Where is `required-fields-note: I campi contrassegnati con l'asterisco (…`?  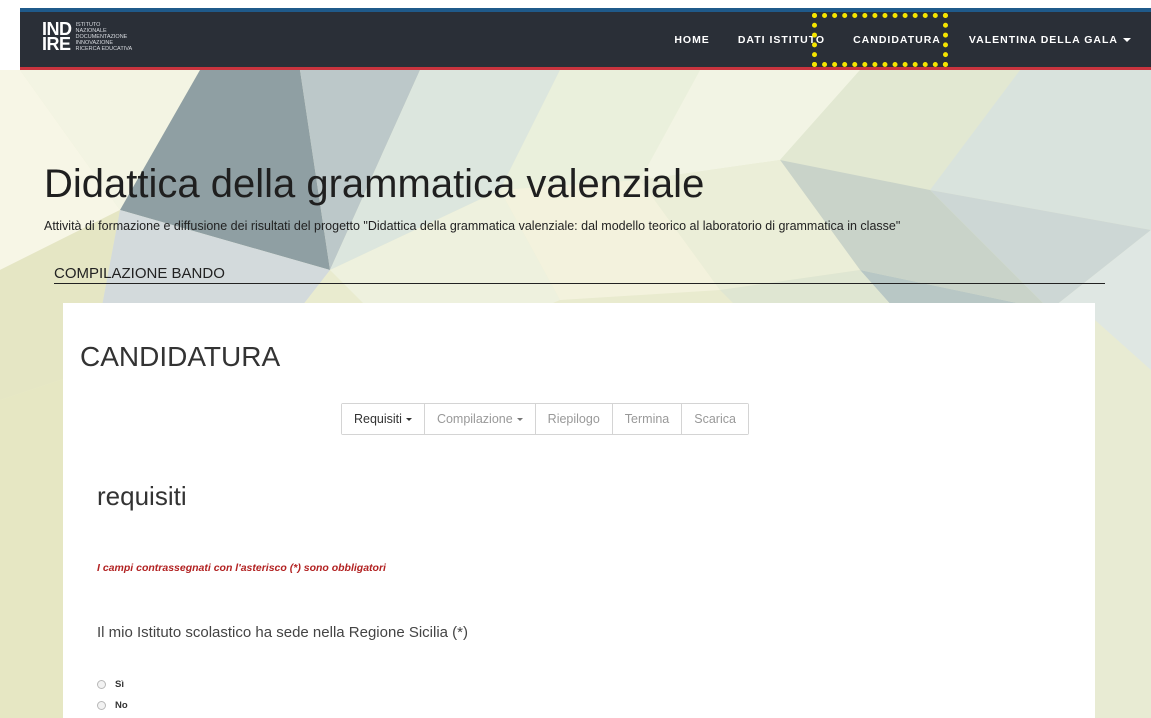
required-fields-note: I campi contrassegnati con l'asterisco (… is located at coordinates (241, 568).